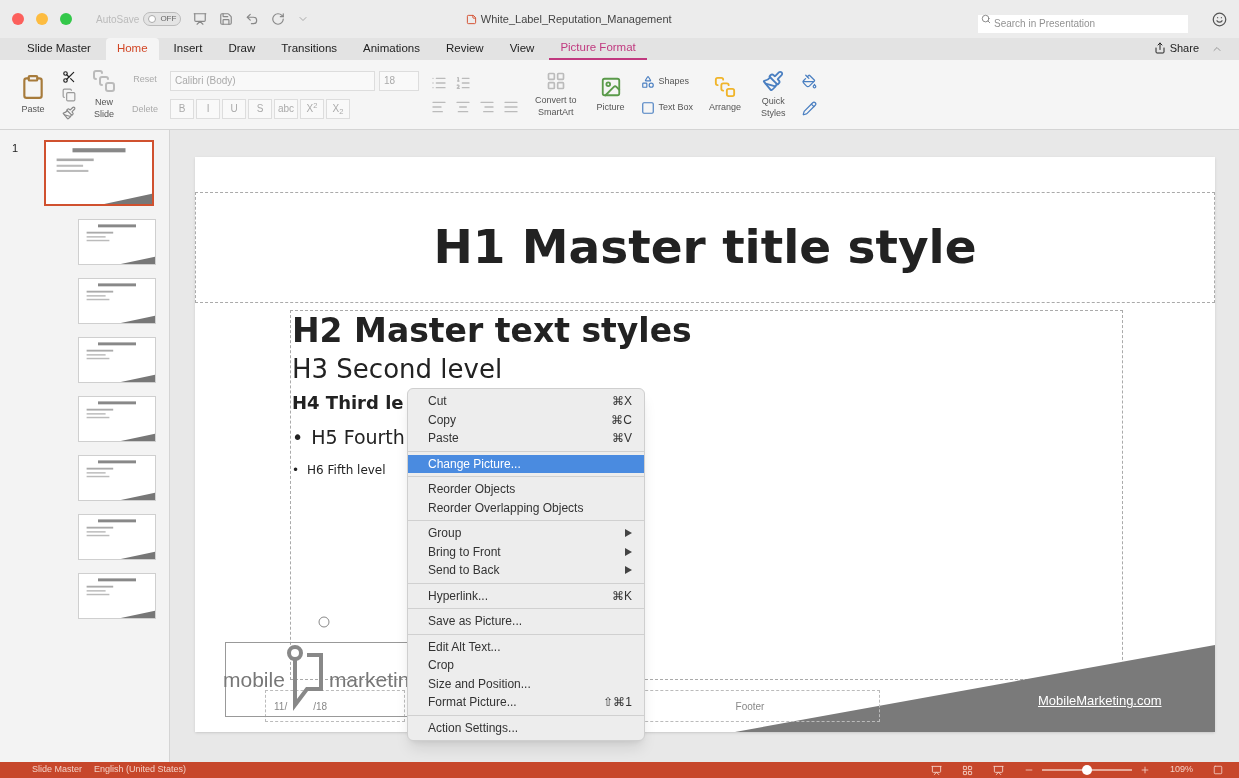  Describe the element at coordinates (526, 419) in the screenshot. I see `menu-item: Copy ⌘C` at that location.